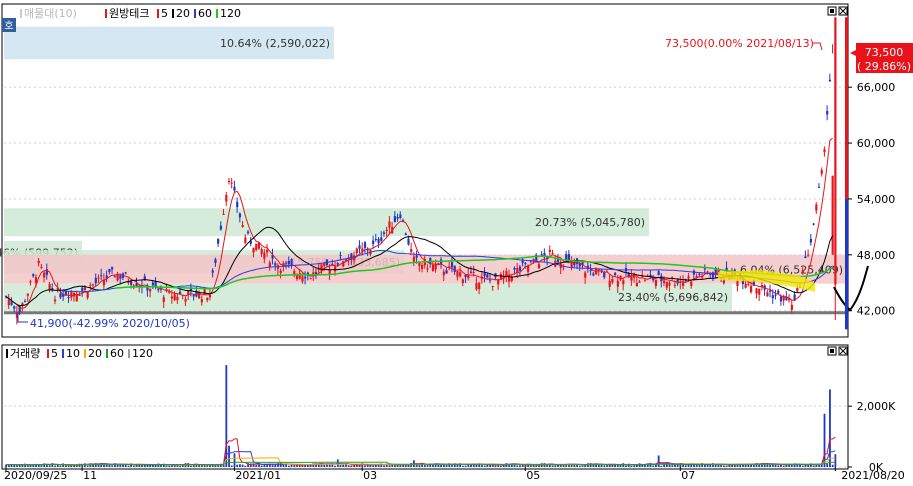  Describe the element at coordinates (258, 475) in the screenshot. I see `time-axis-label: 2021/01` at that location.